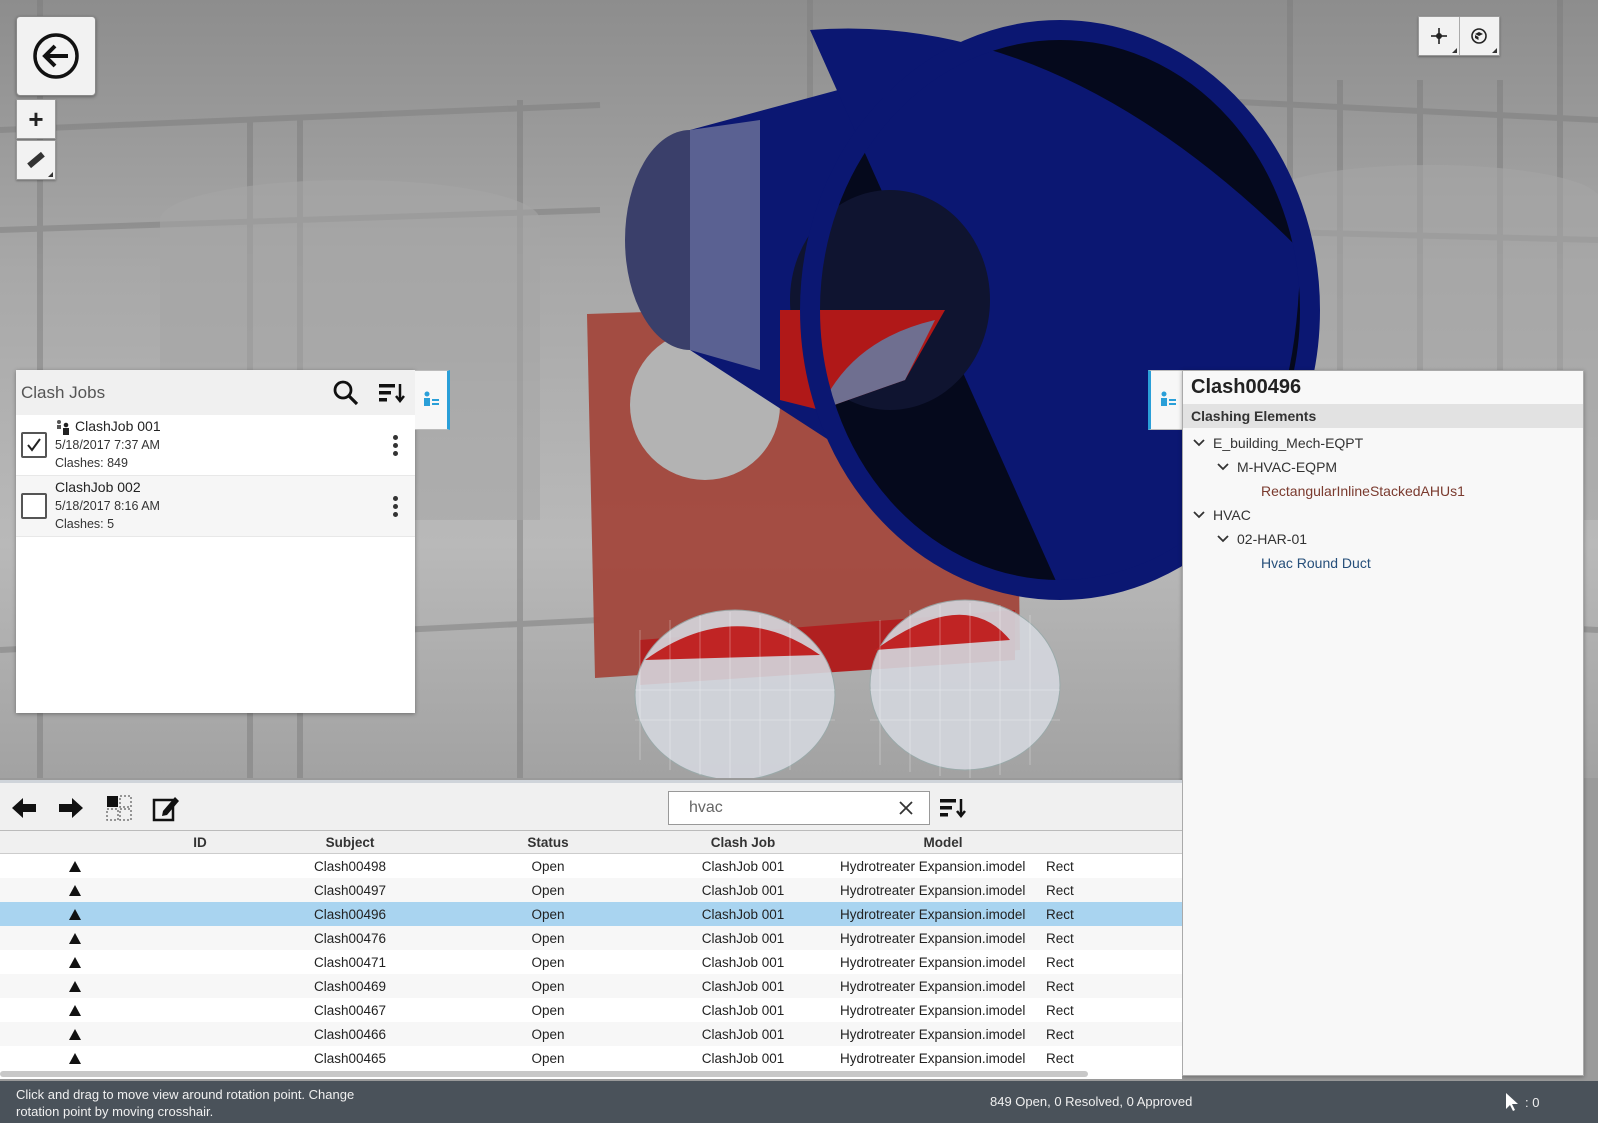 This screenshot has width=1598, height=1123. What do you see at coordinates (548, 842) in the screenshot?
I see `column-status: Status` at bounding box center [548, 842].